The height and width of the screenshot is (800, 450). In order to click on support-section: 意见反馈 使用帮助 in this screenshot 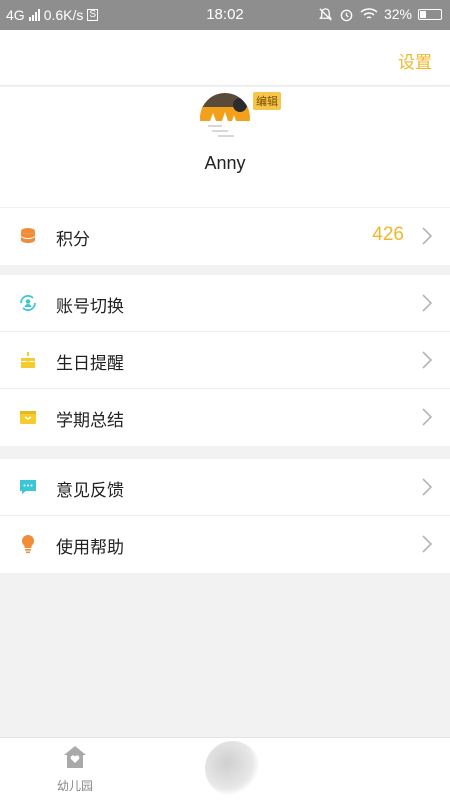, I will do `click(225, 516)`.